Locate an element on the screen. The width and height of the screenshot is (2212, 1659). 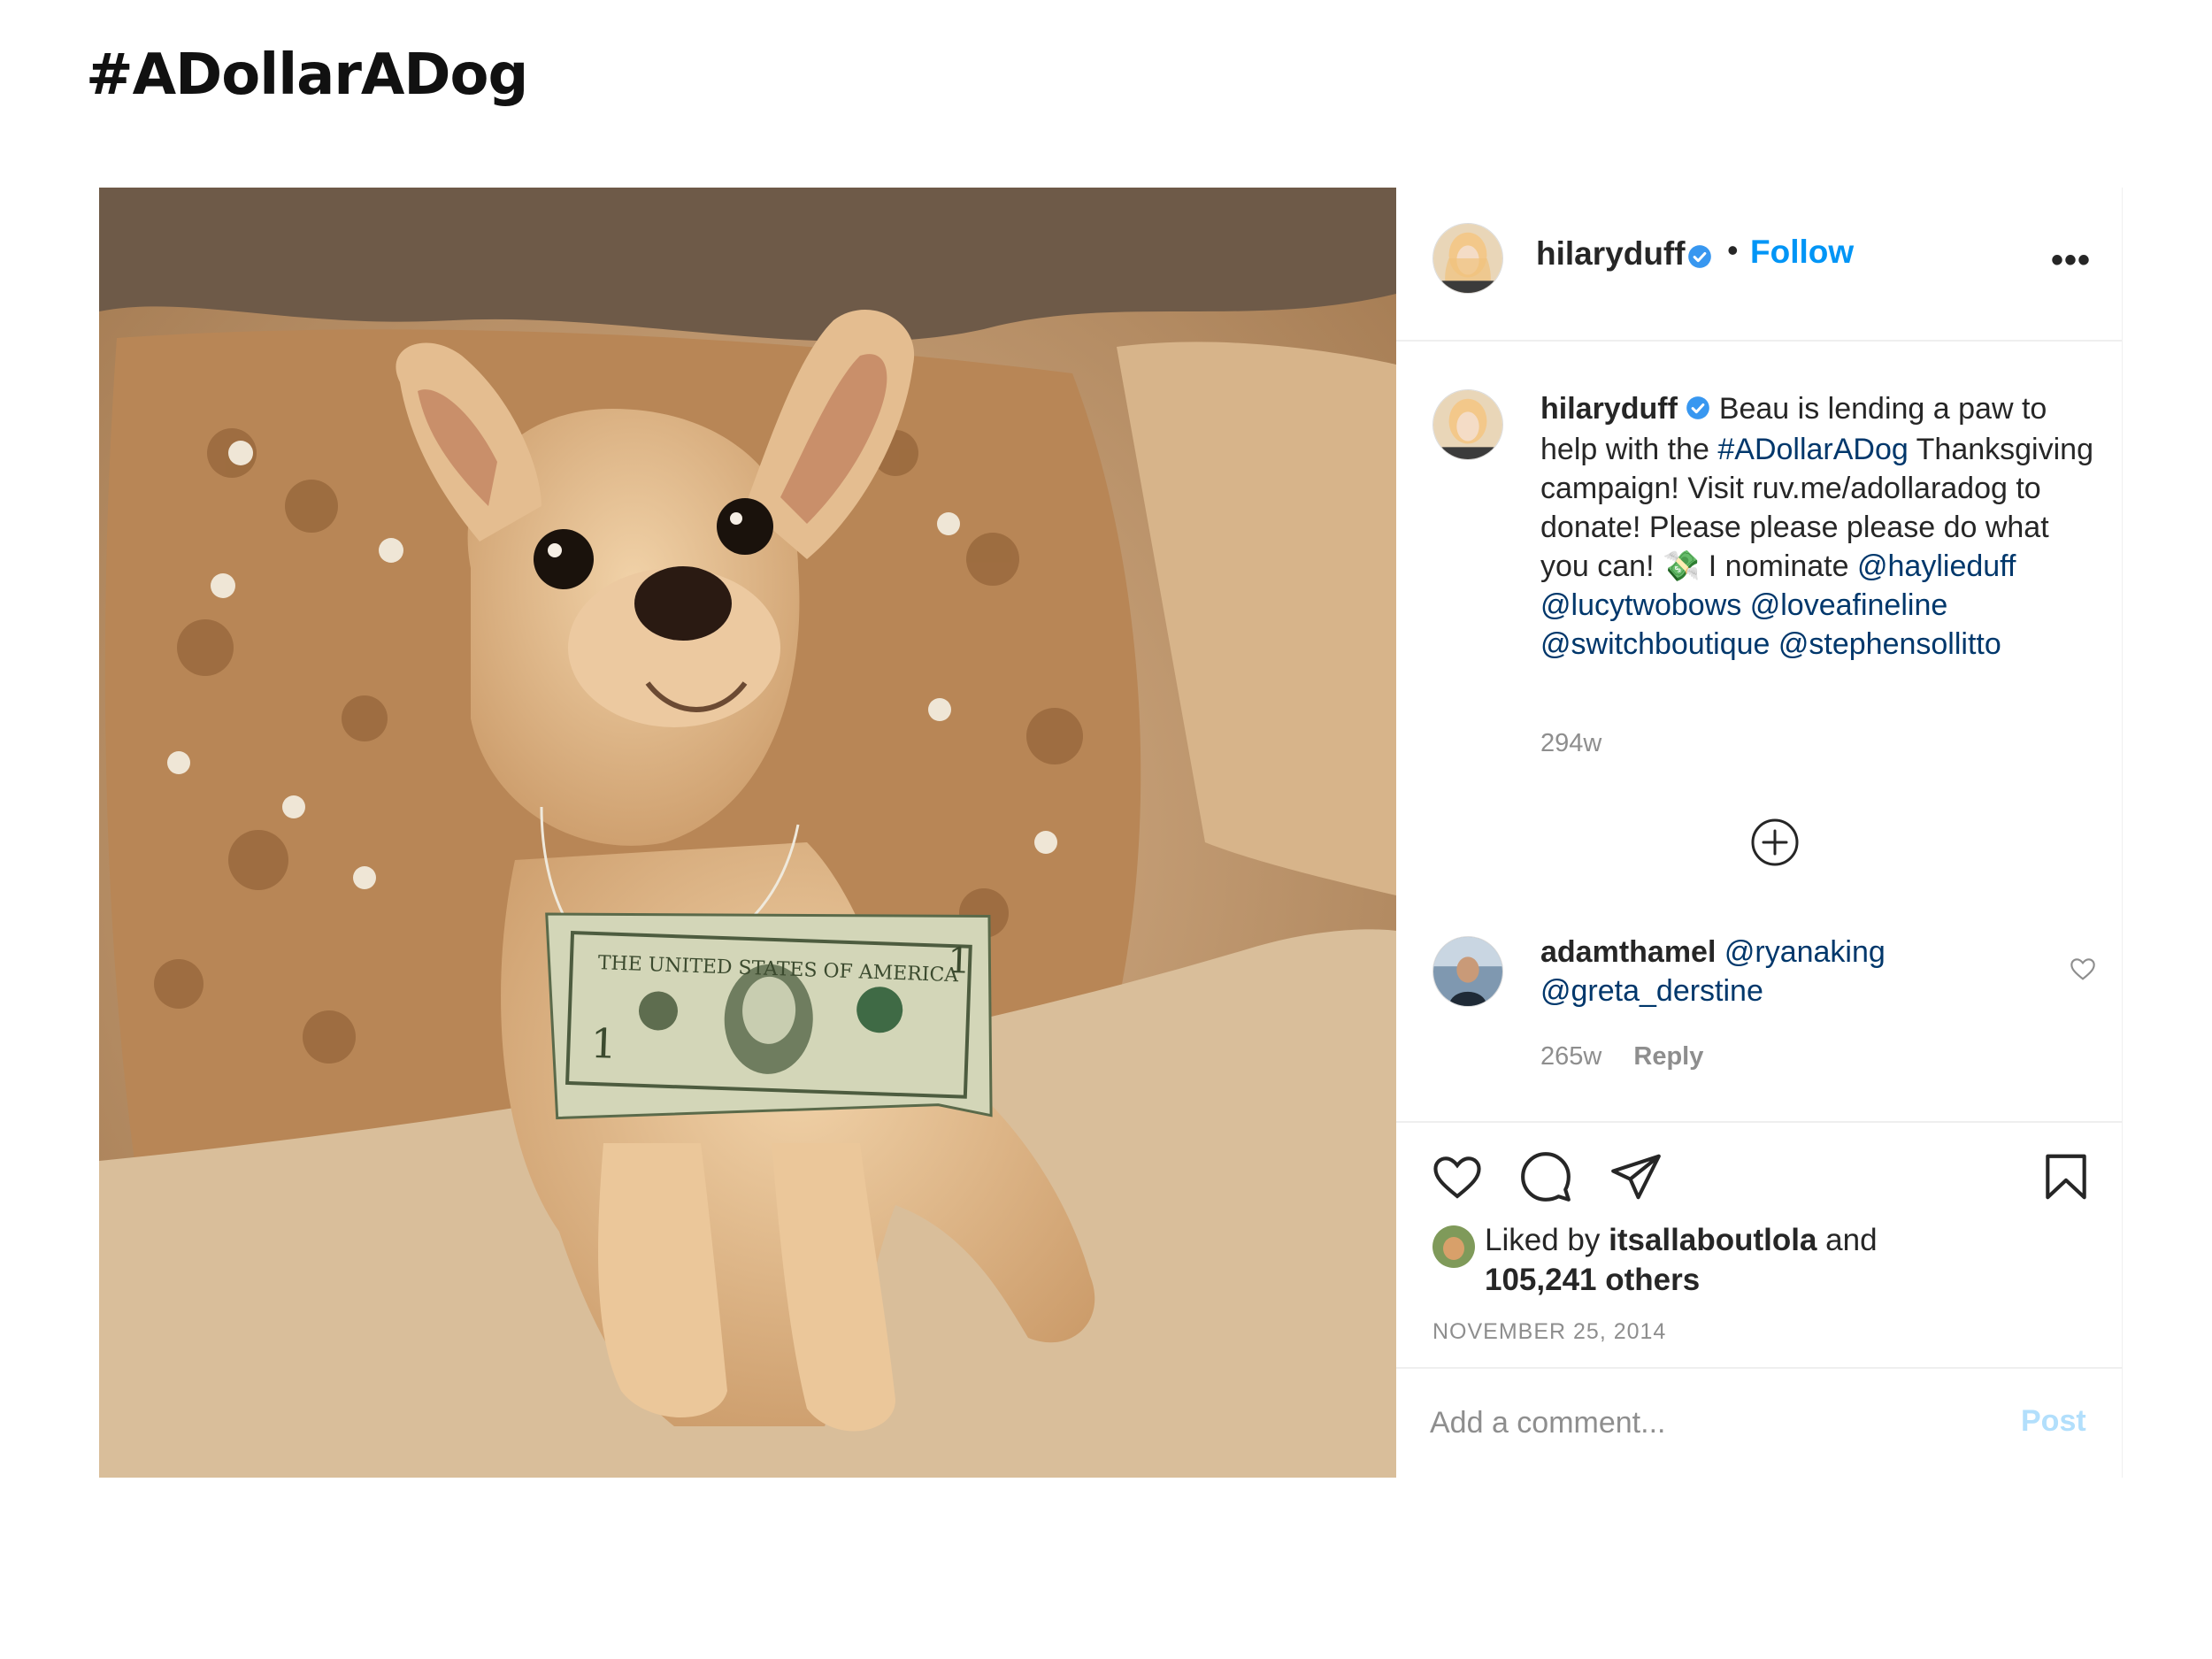
likes-and: and is located at coordinates (1852, 1240).